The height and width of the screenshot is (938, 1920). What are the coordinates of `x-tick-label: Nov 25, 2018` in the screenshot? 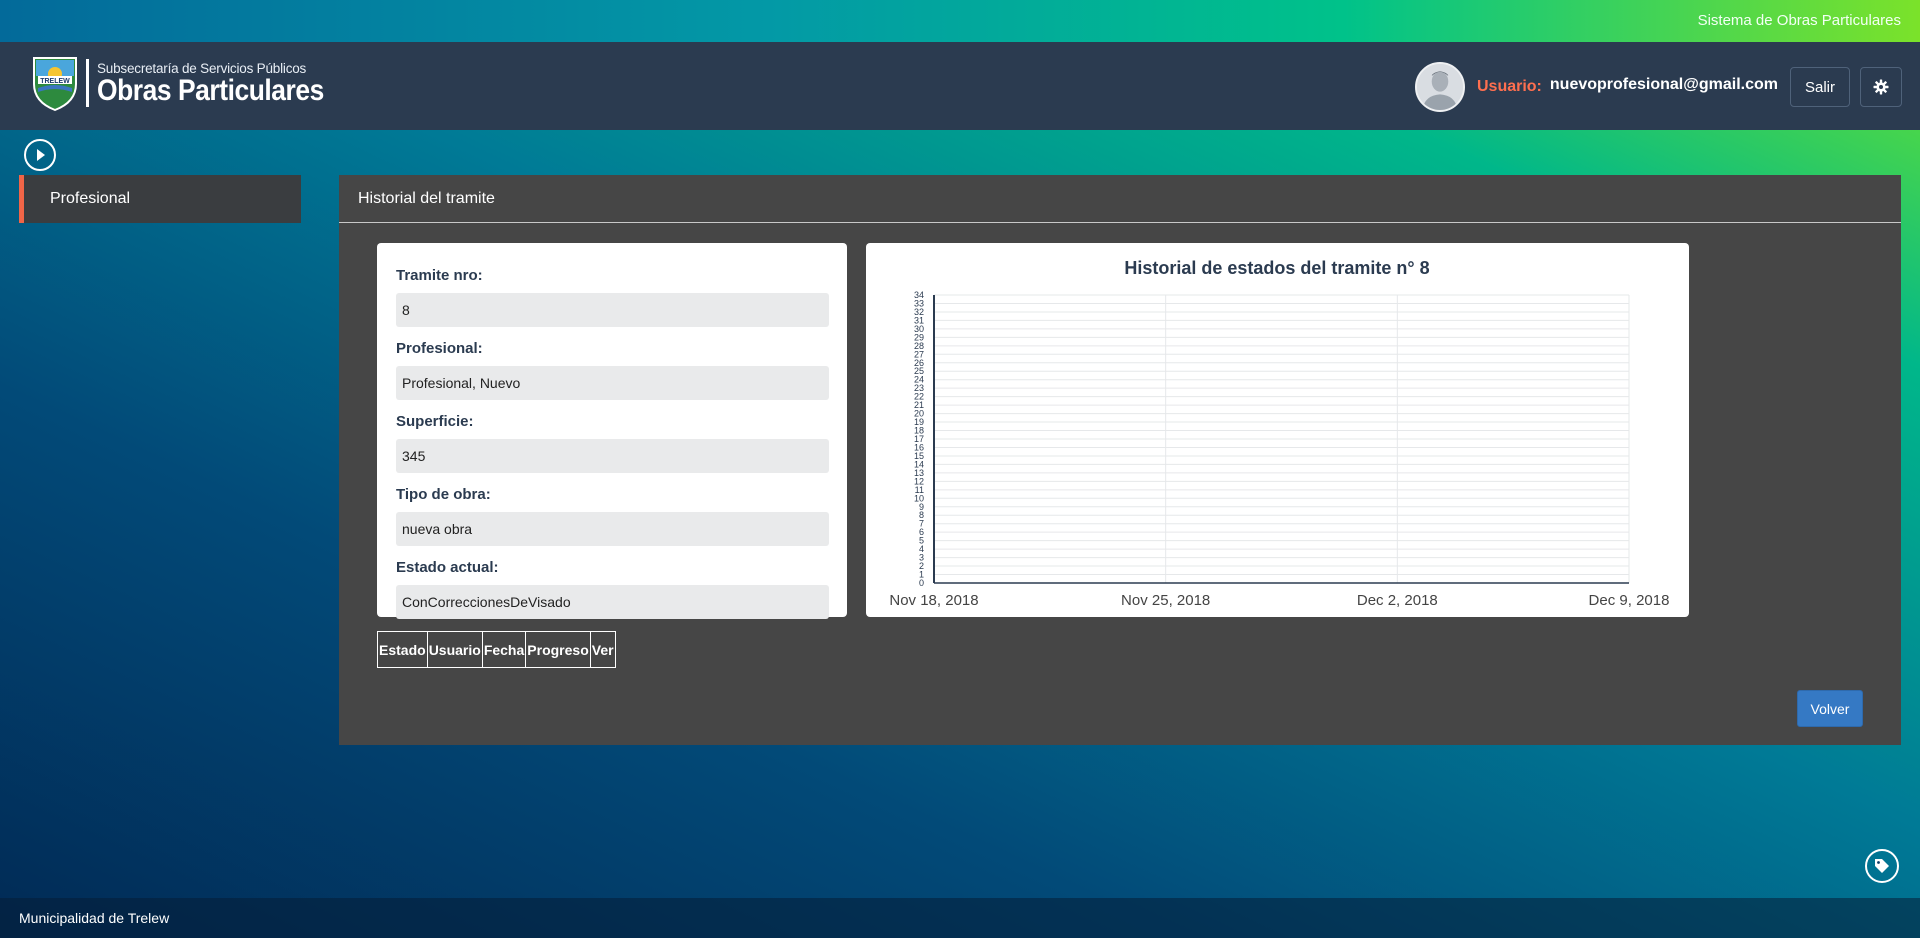 It's located at (1165, 600).